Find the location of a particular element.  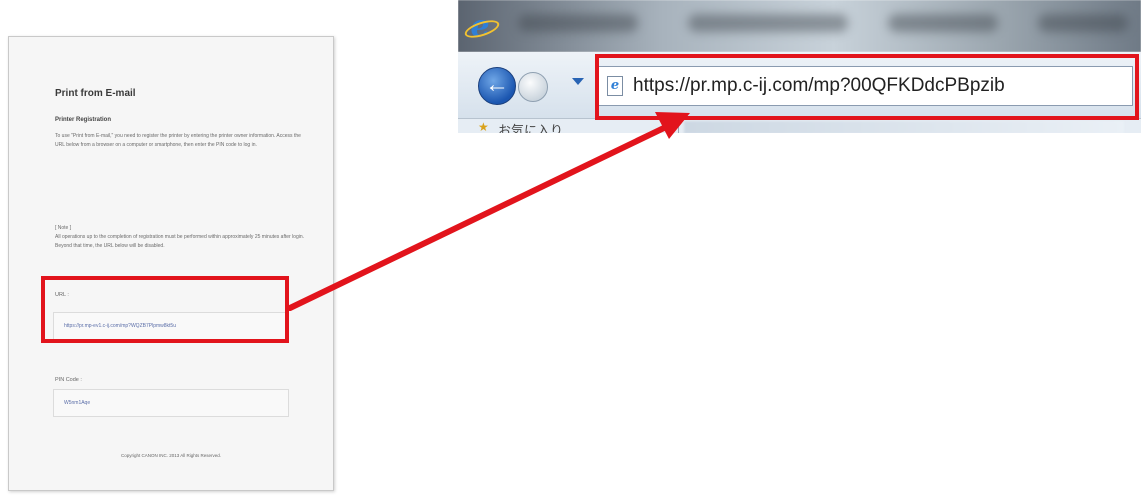

favorites-bar: ★ お気に入り is located at coordinates (799, 125).